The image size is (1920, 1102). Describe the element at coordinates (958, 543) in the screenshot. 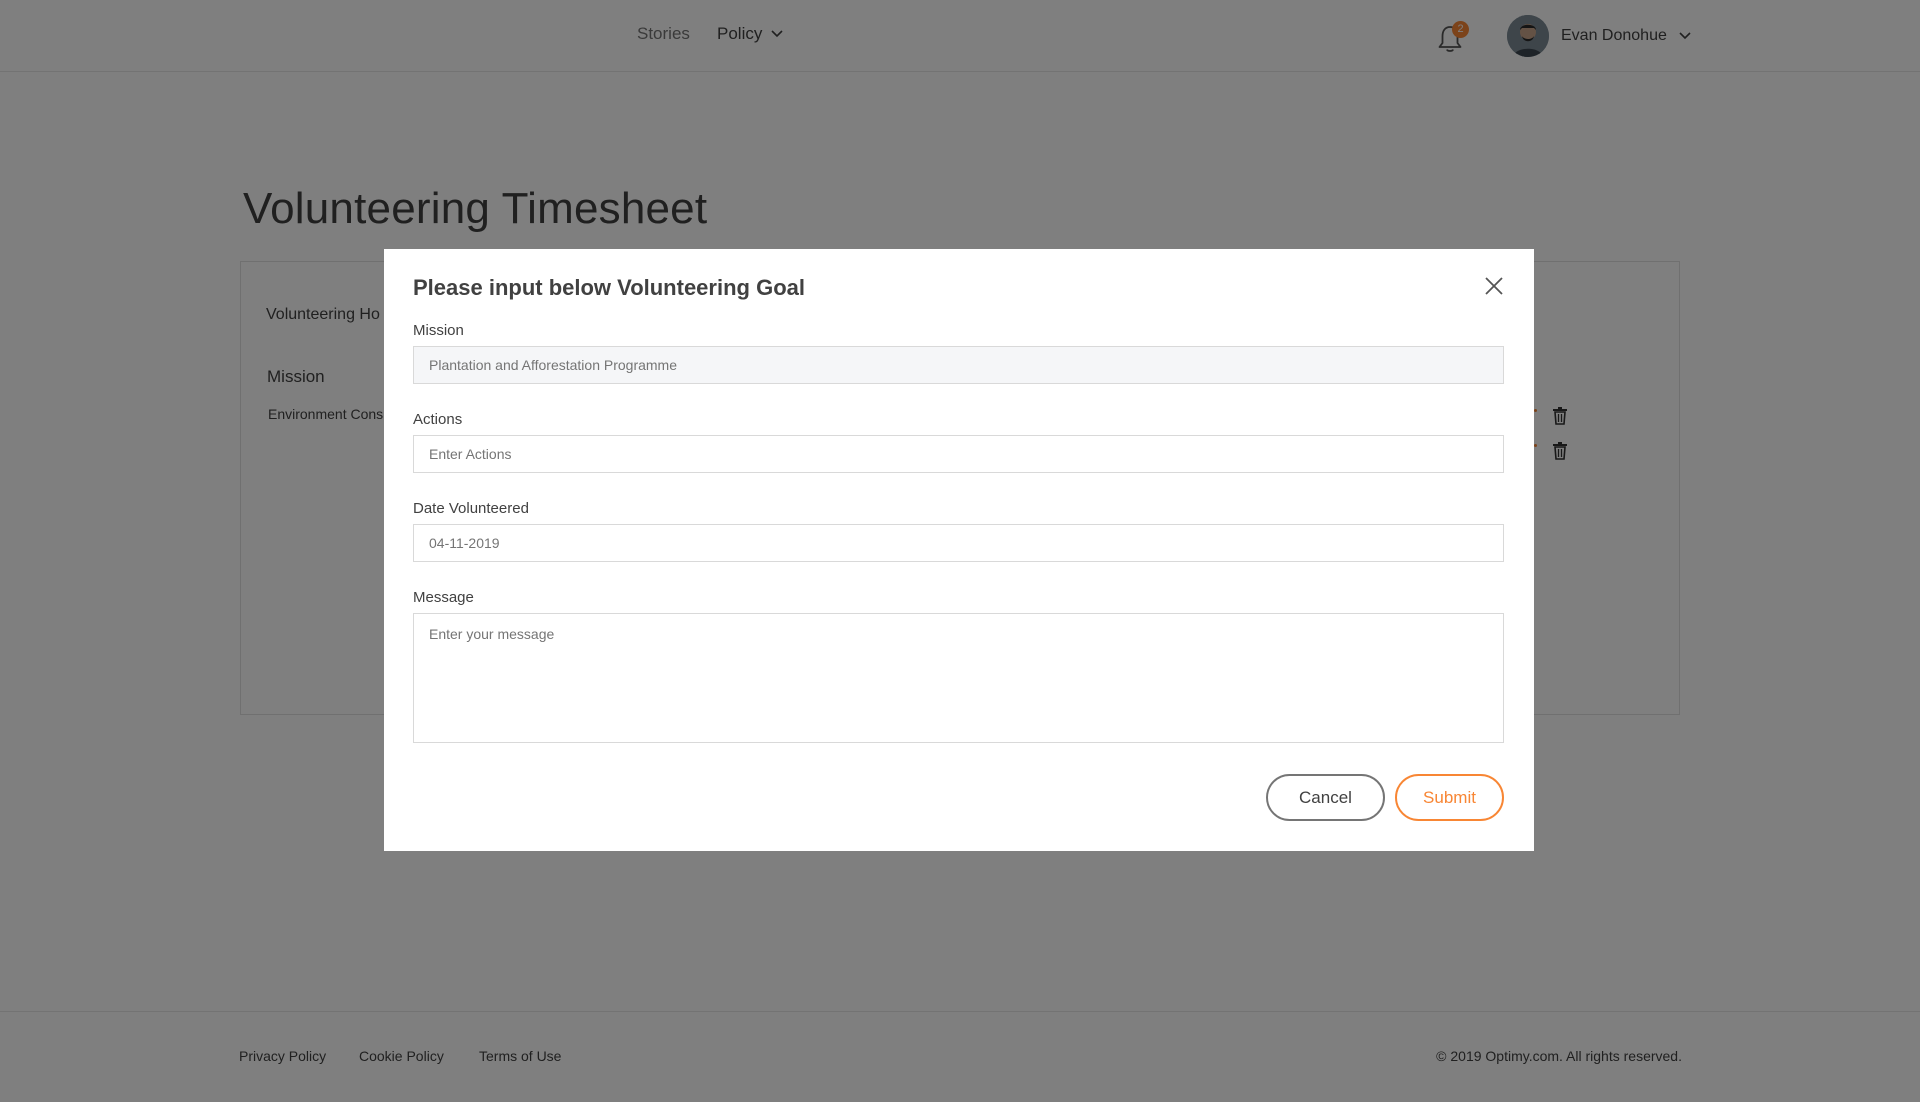

I see `date-volunteered-field` at that location.